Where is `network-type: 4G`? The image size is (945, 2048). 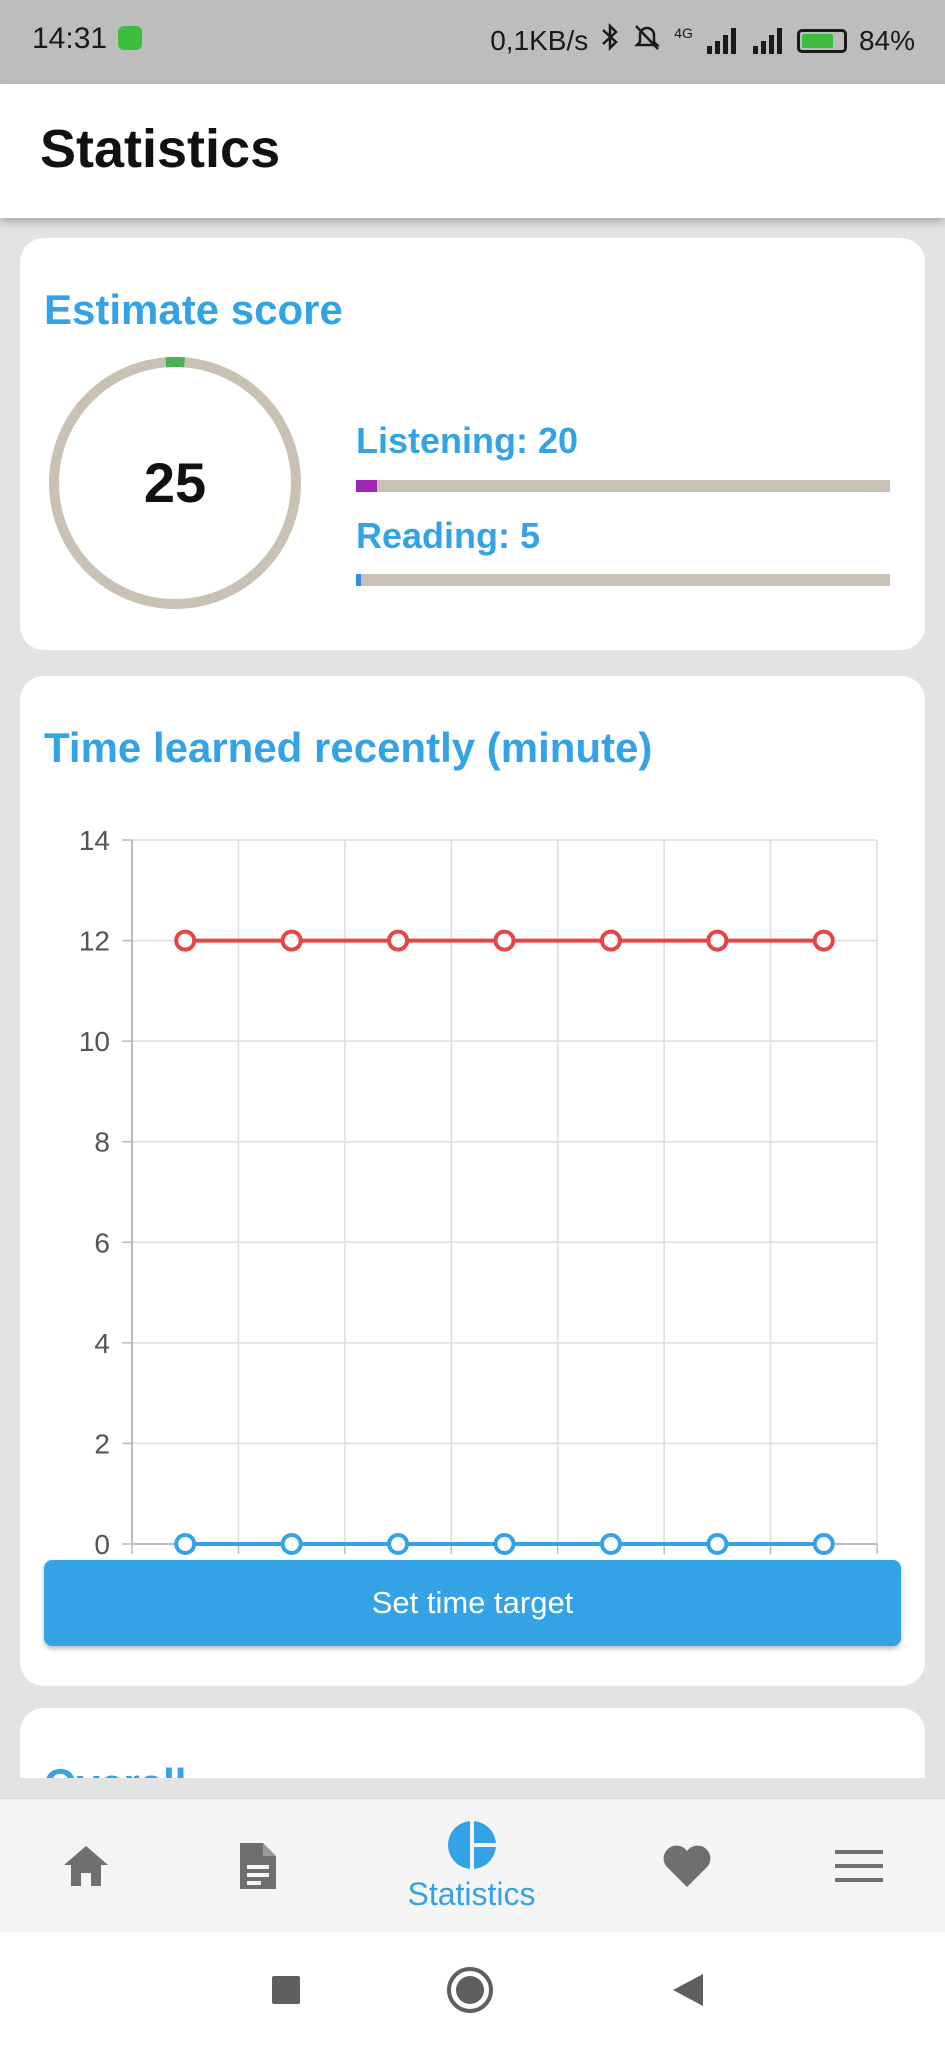 network-type: 4G is located at coordinates (683, 32).